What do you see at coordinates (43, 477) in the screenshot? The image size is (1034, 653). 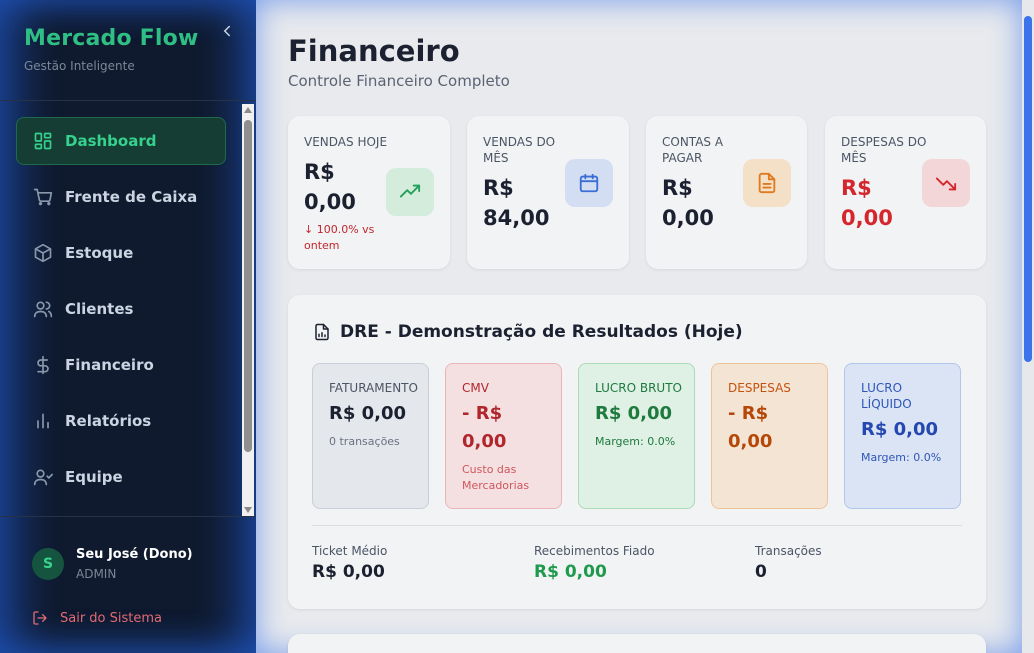 I see `team-icon` at bounding box center [43, 477].